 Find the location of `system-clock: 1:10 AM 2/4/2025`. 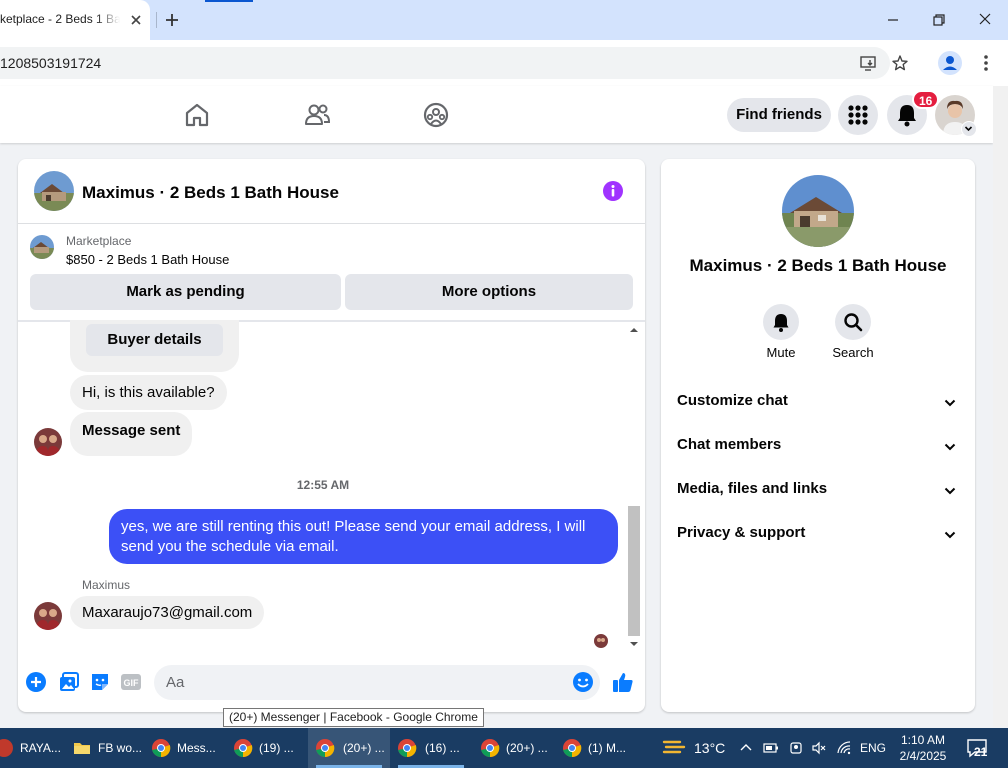

system-clock: 1:10 AM 2/4/2025 is located at coordinates (923, 748).